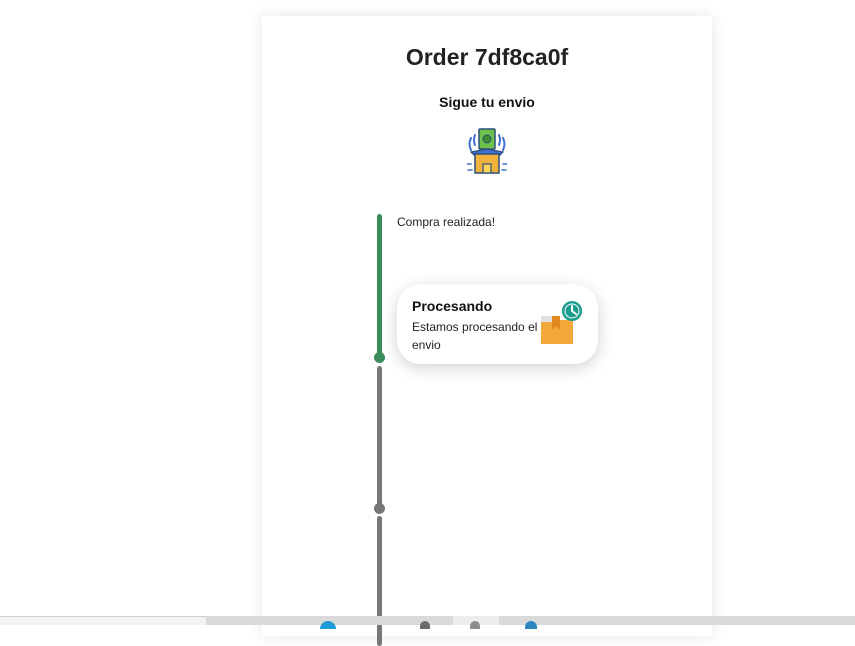 The height and width of the screenshot is (646, 855). I want to click on timeline-step-label: Compra realizada!, so click(446, 222).